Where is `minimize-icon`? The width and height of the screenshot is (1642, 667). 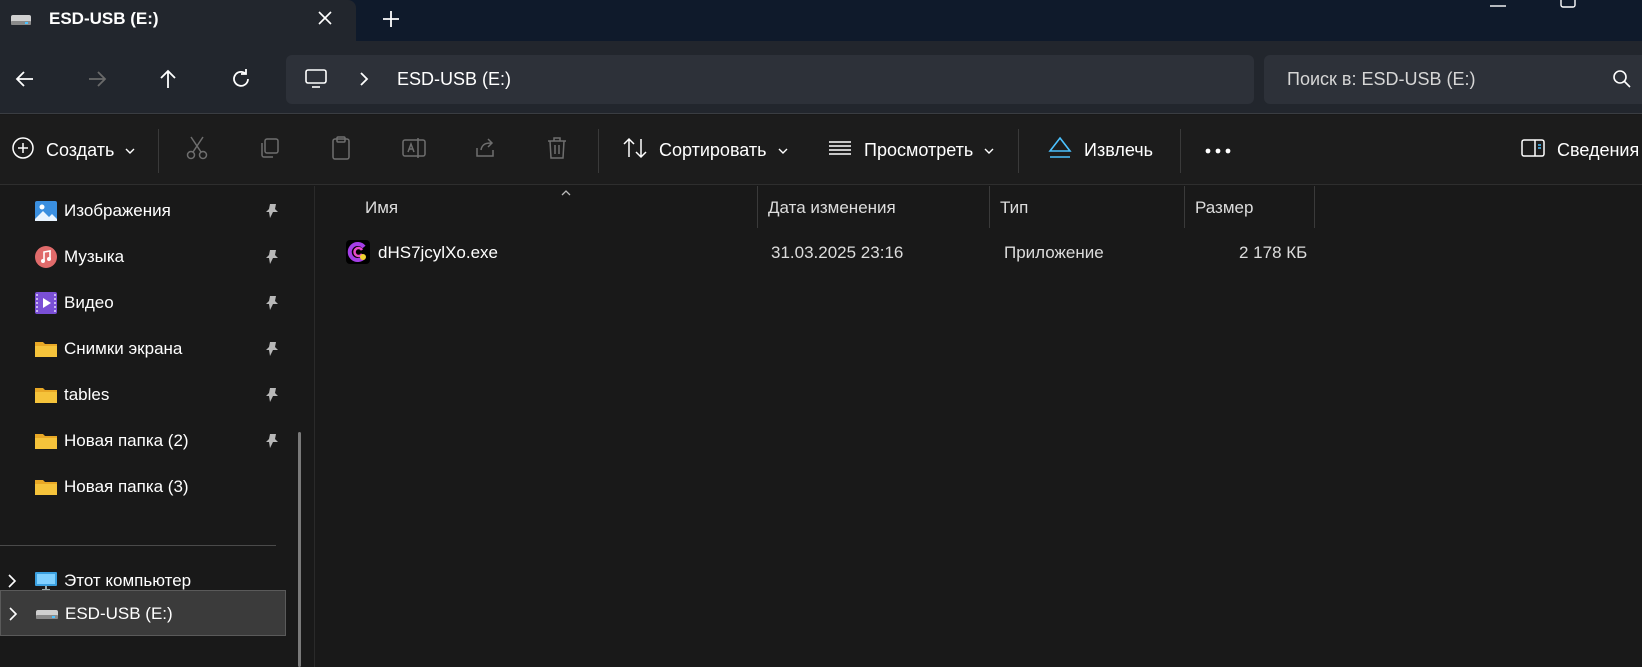 minimize-icon is located at coordinates (1498, 7).